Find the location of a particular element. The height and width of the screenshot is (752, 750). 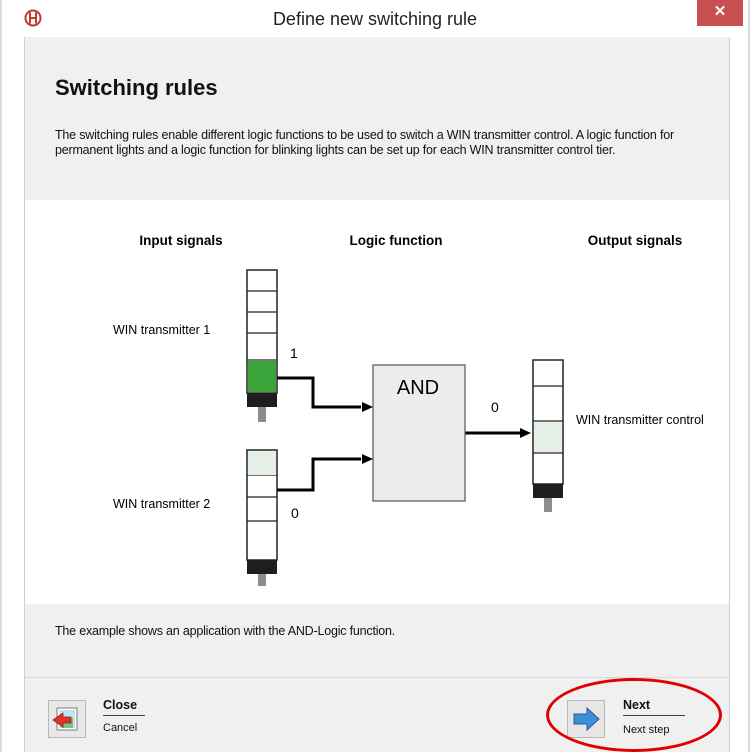

close-button-rule is located at coordinates (124, 715).